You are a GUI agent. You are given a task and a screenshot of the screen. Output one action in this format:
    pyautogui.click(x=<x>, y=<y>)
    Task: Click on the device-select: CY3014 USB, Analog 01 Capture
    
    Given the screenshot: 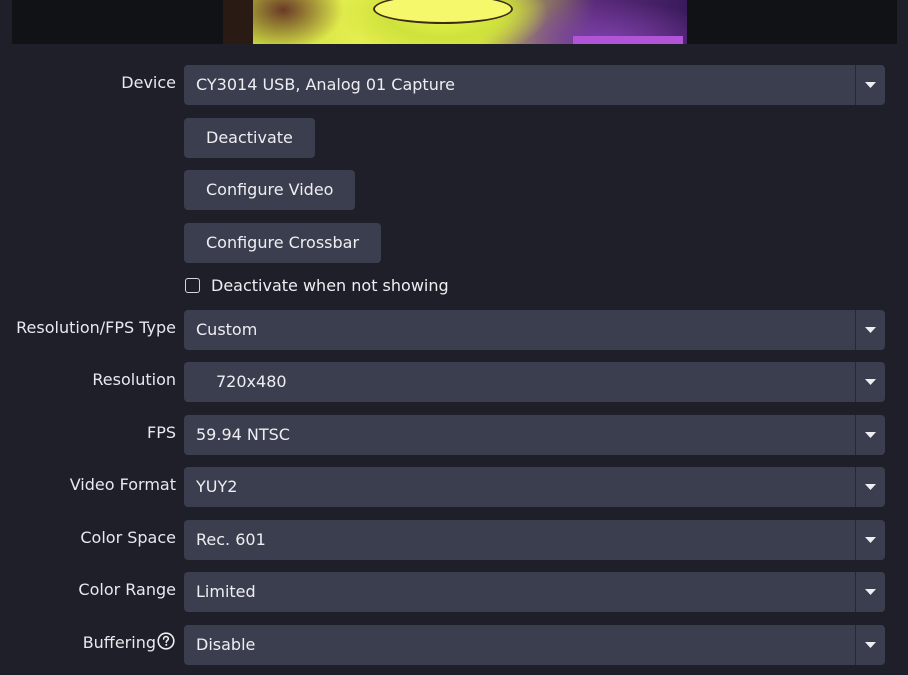 What is the action you would take?
    pyautogui.click(x=534, y=85)
    